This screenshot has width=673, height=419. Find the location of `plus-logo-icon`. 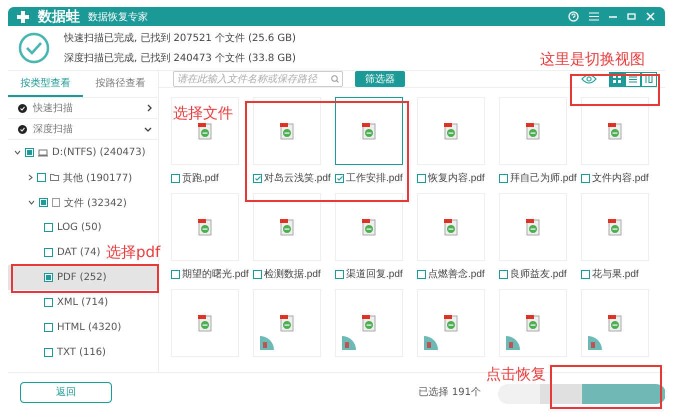

plus-logo-icon is located at coordinates (23, 17).